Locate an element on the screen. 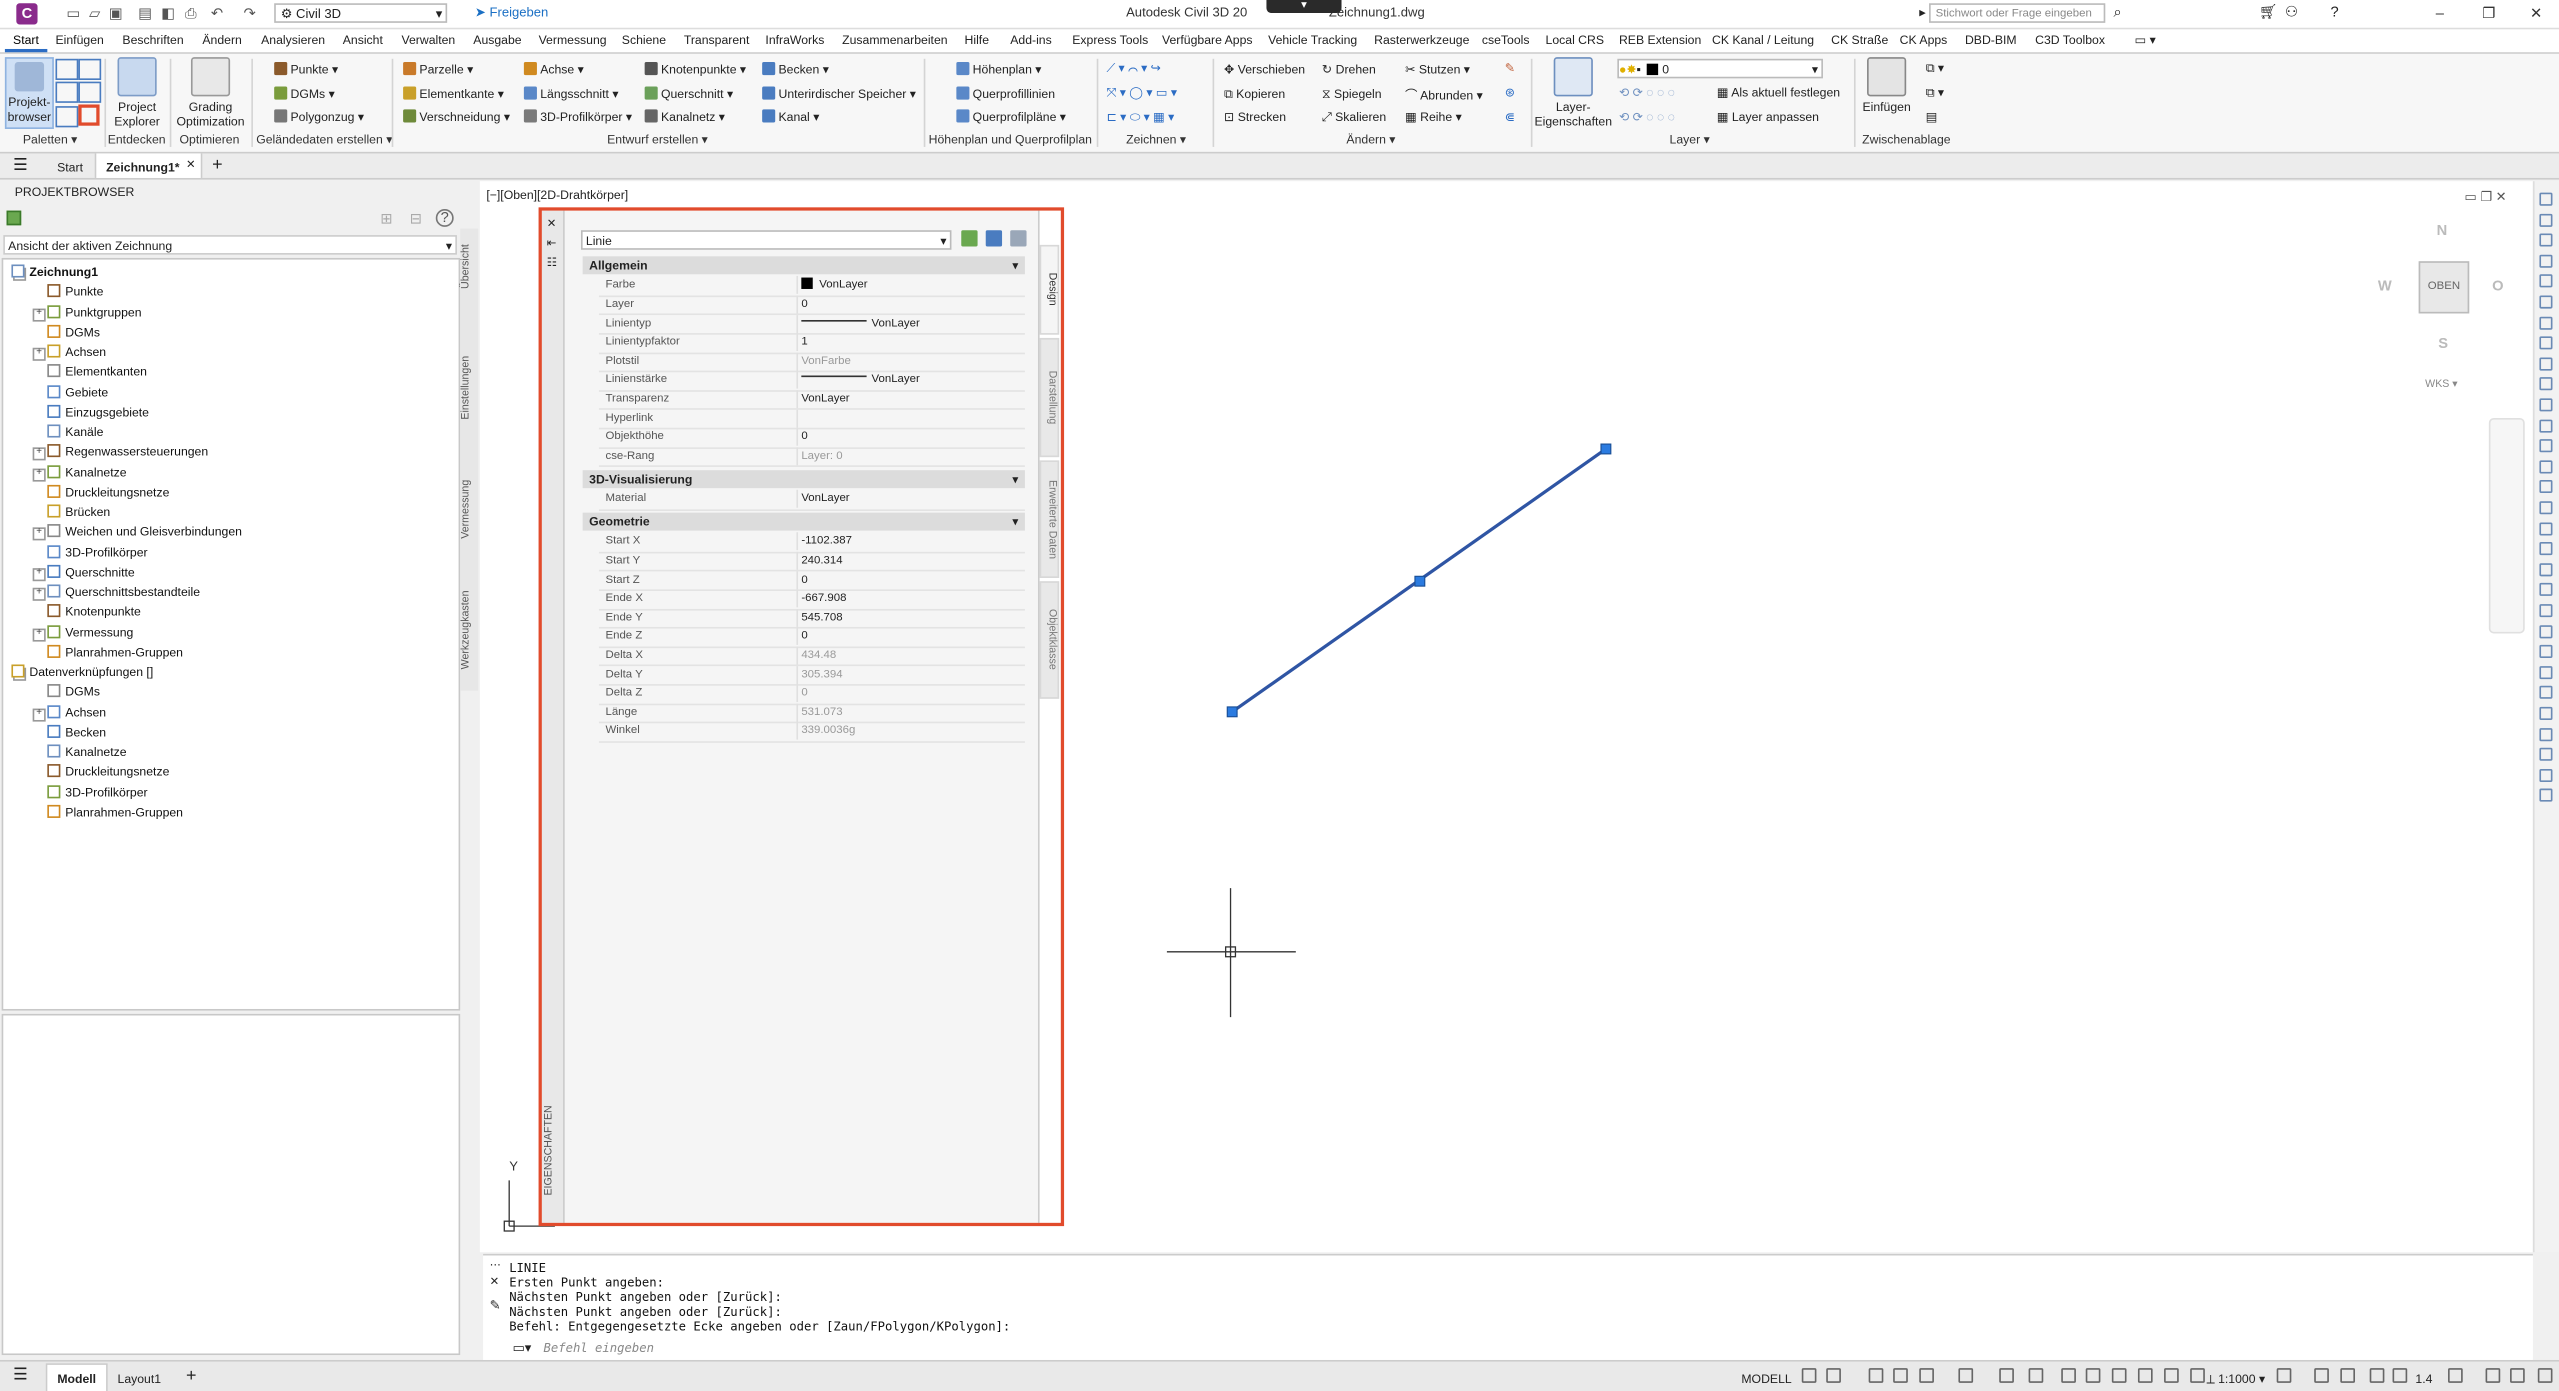 This screenshot has width=2559, height=1391. layer-eigenschaften-button: Layer- Eigenschaften is located at coordinates (1573, 93).